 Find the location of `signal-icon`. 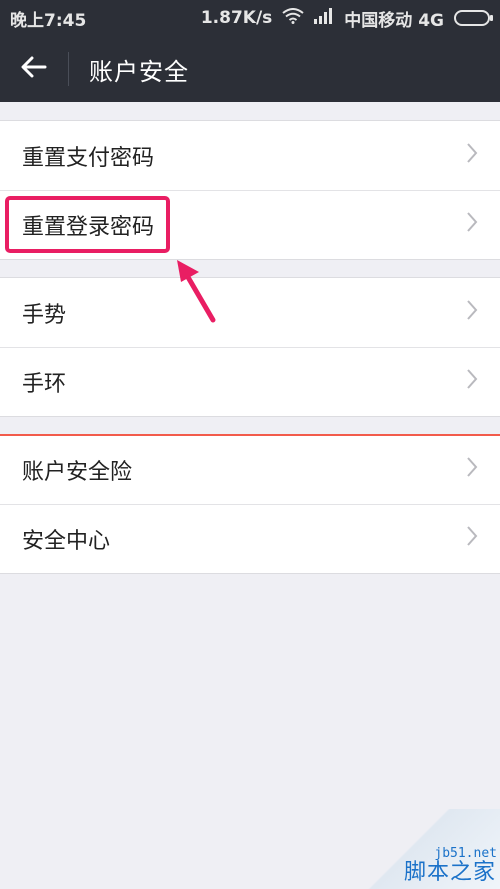

signal-icon is located at coordinates (324, 18).